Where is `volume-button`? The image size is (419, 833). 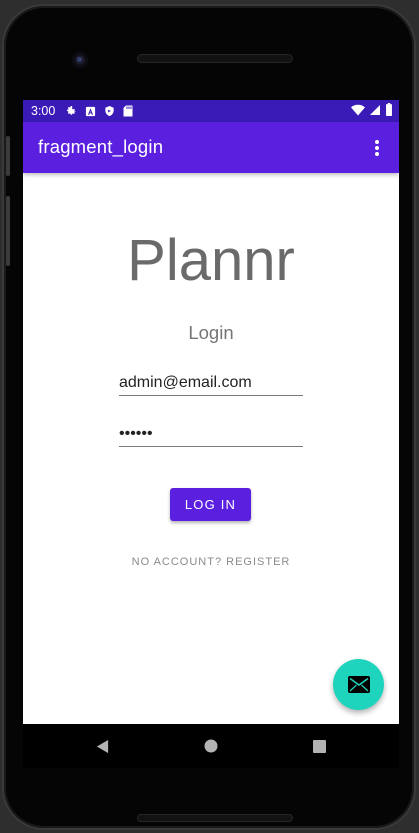 volume-button is located at coordinates (8, 156).